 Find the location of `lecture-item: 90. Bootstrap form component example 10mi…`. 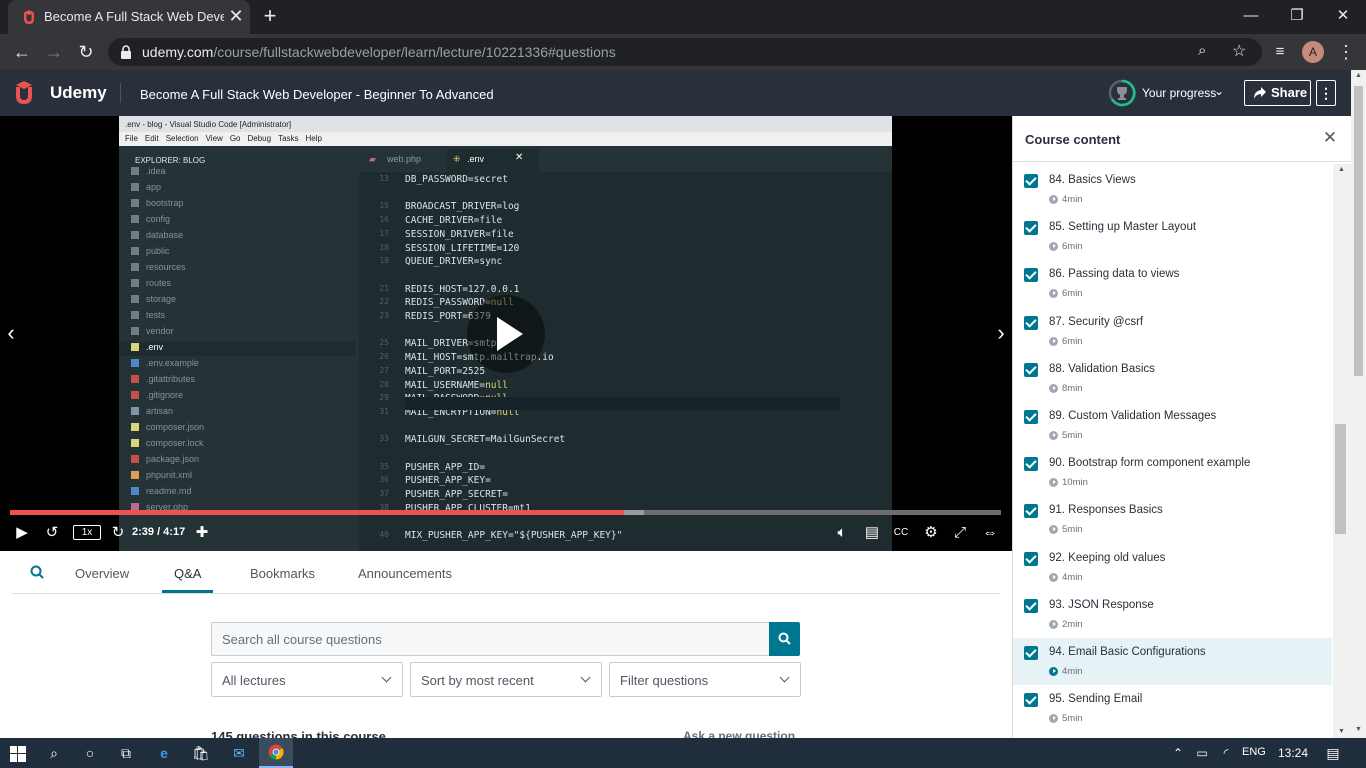

lecture-item: 90. Bootstrap form component example 10mi… is located at coordinates (1172, 472).